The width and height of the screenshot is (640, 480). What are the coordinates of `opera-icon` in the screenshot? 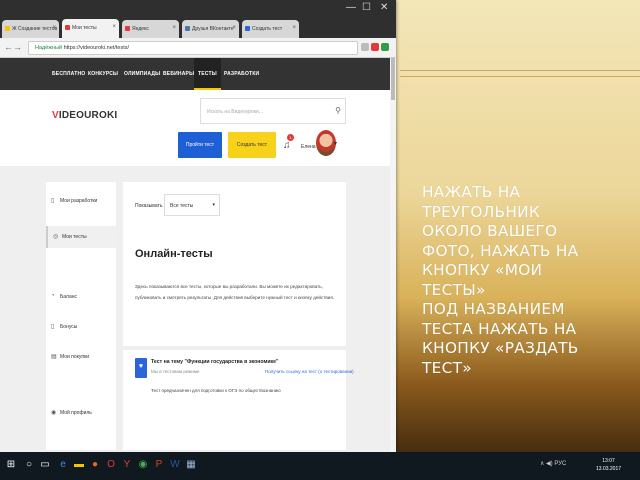 It's located at (375, 47).